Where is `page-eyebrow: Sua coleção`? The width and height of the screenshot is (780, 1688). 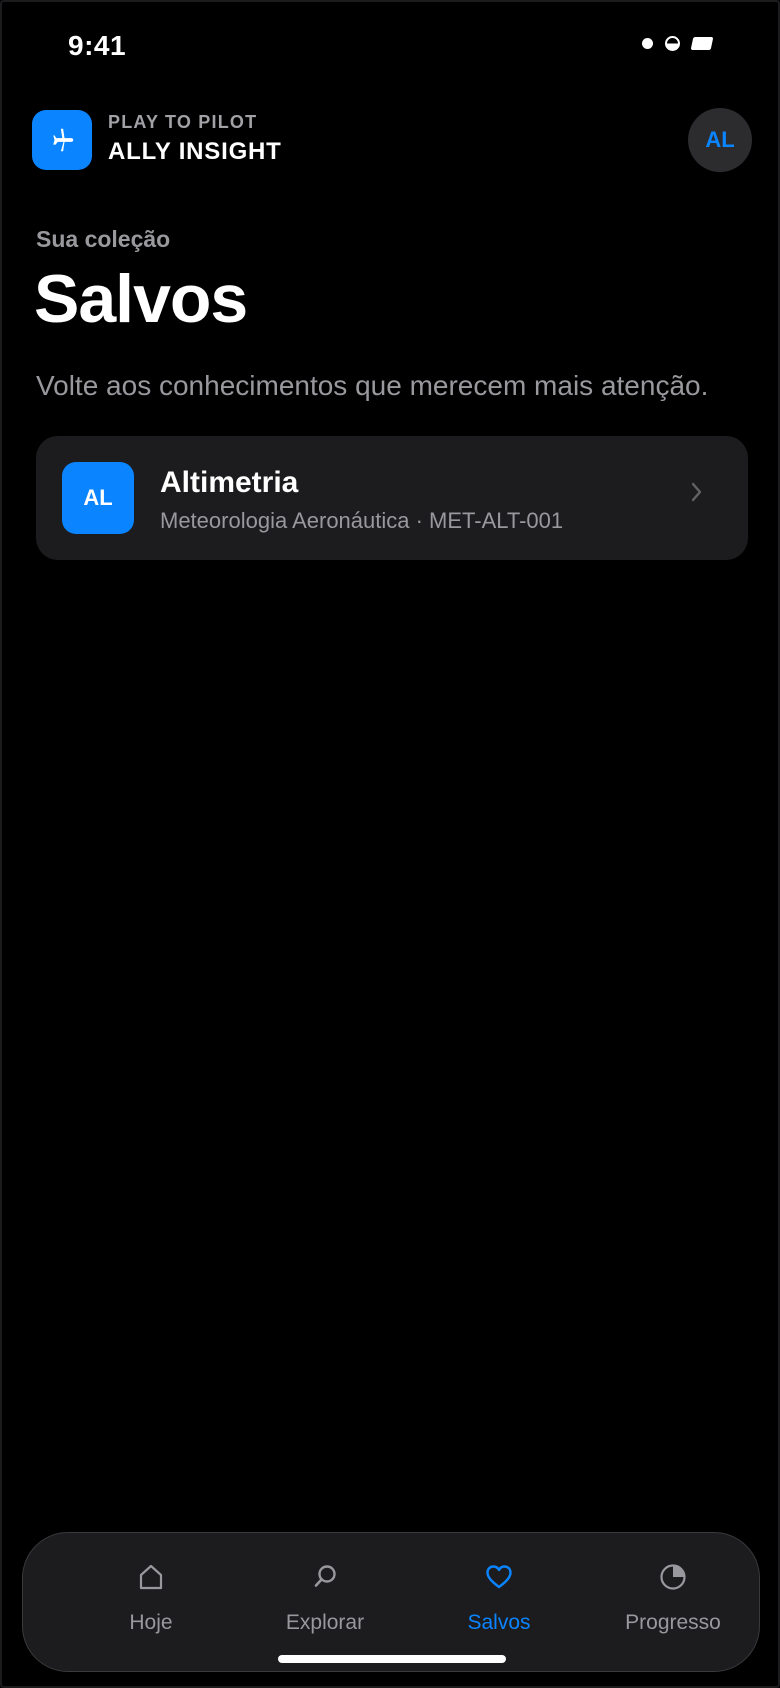
page-eyebrow: Sua coleção is located at coordinates (103, 239).